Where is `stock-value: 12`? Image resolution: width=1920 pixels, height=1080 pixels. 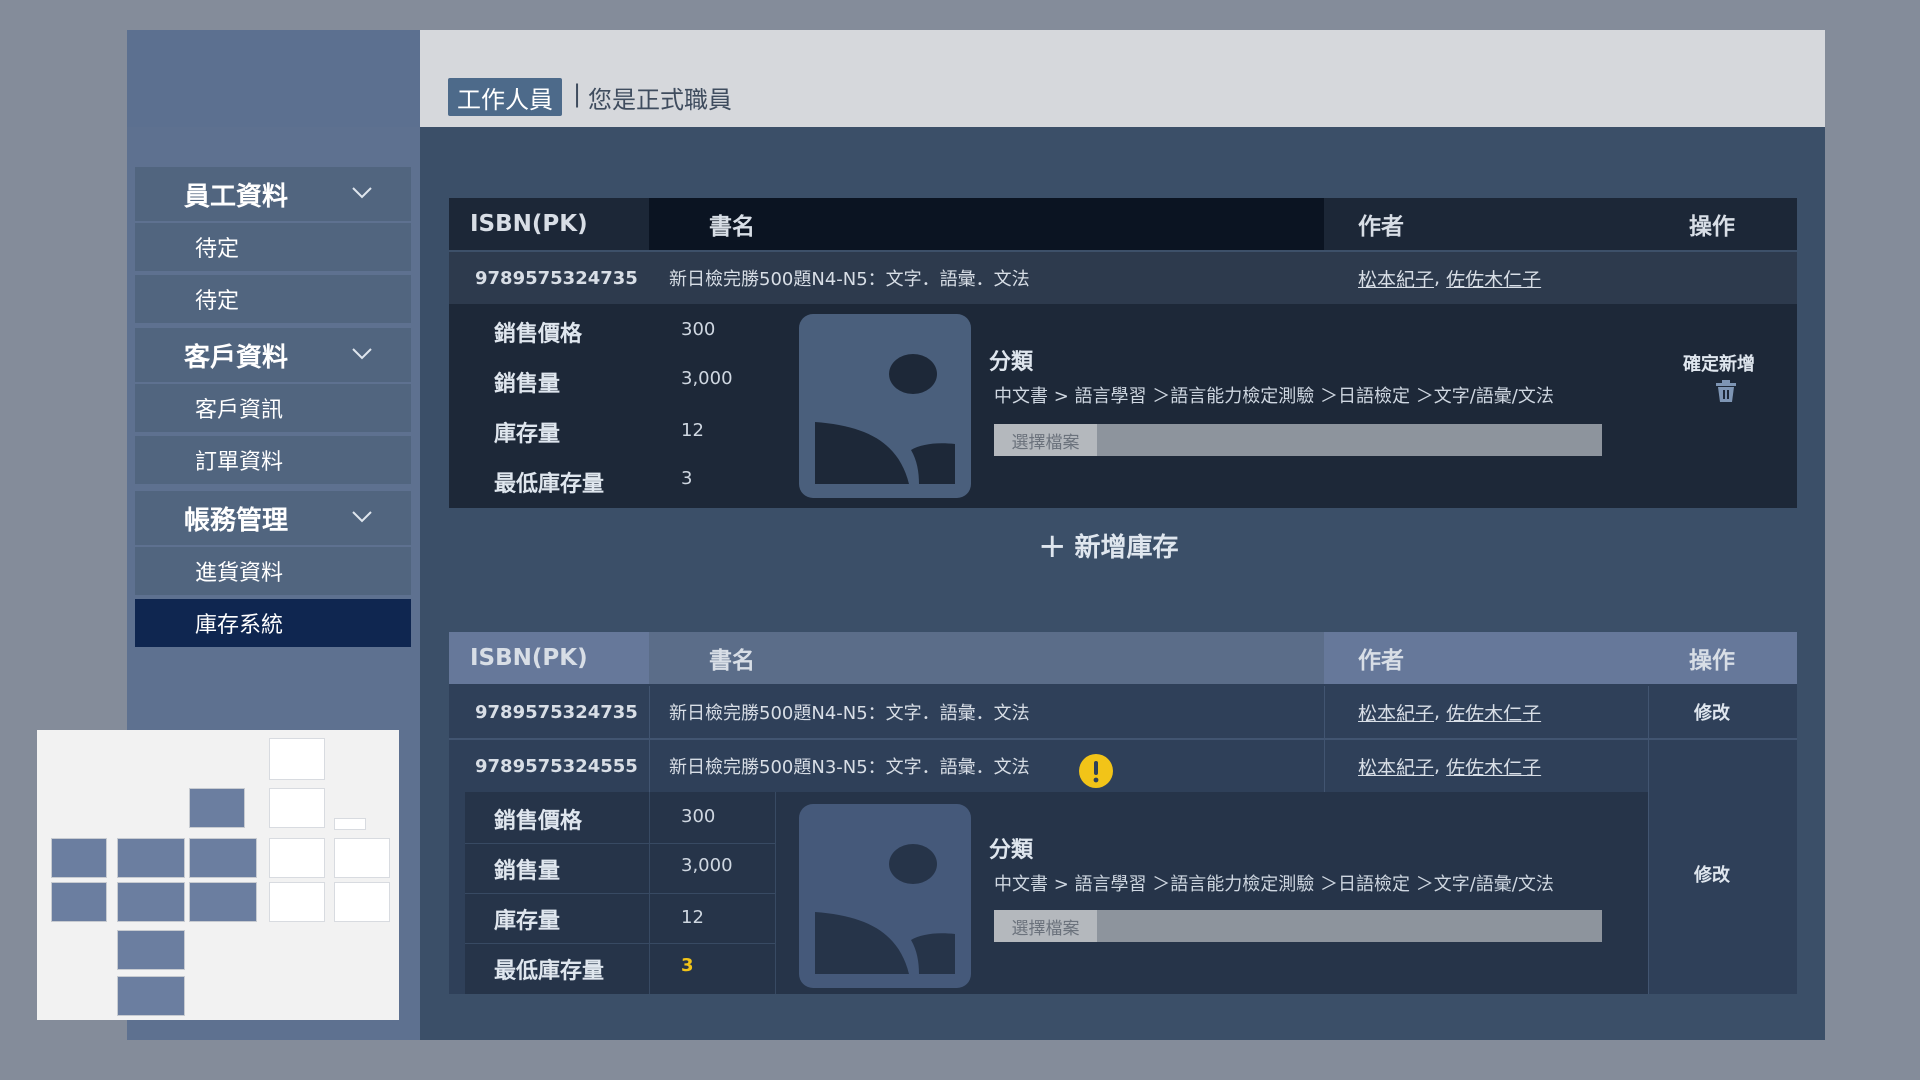 stock-value: 12 is located at coordinates (692, 430).